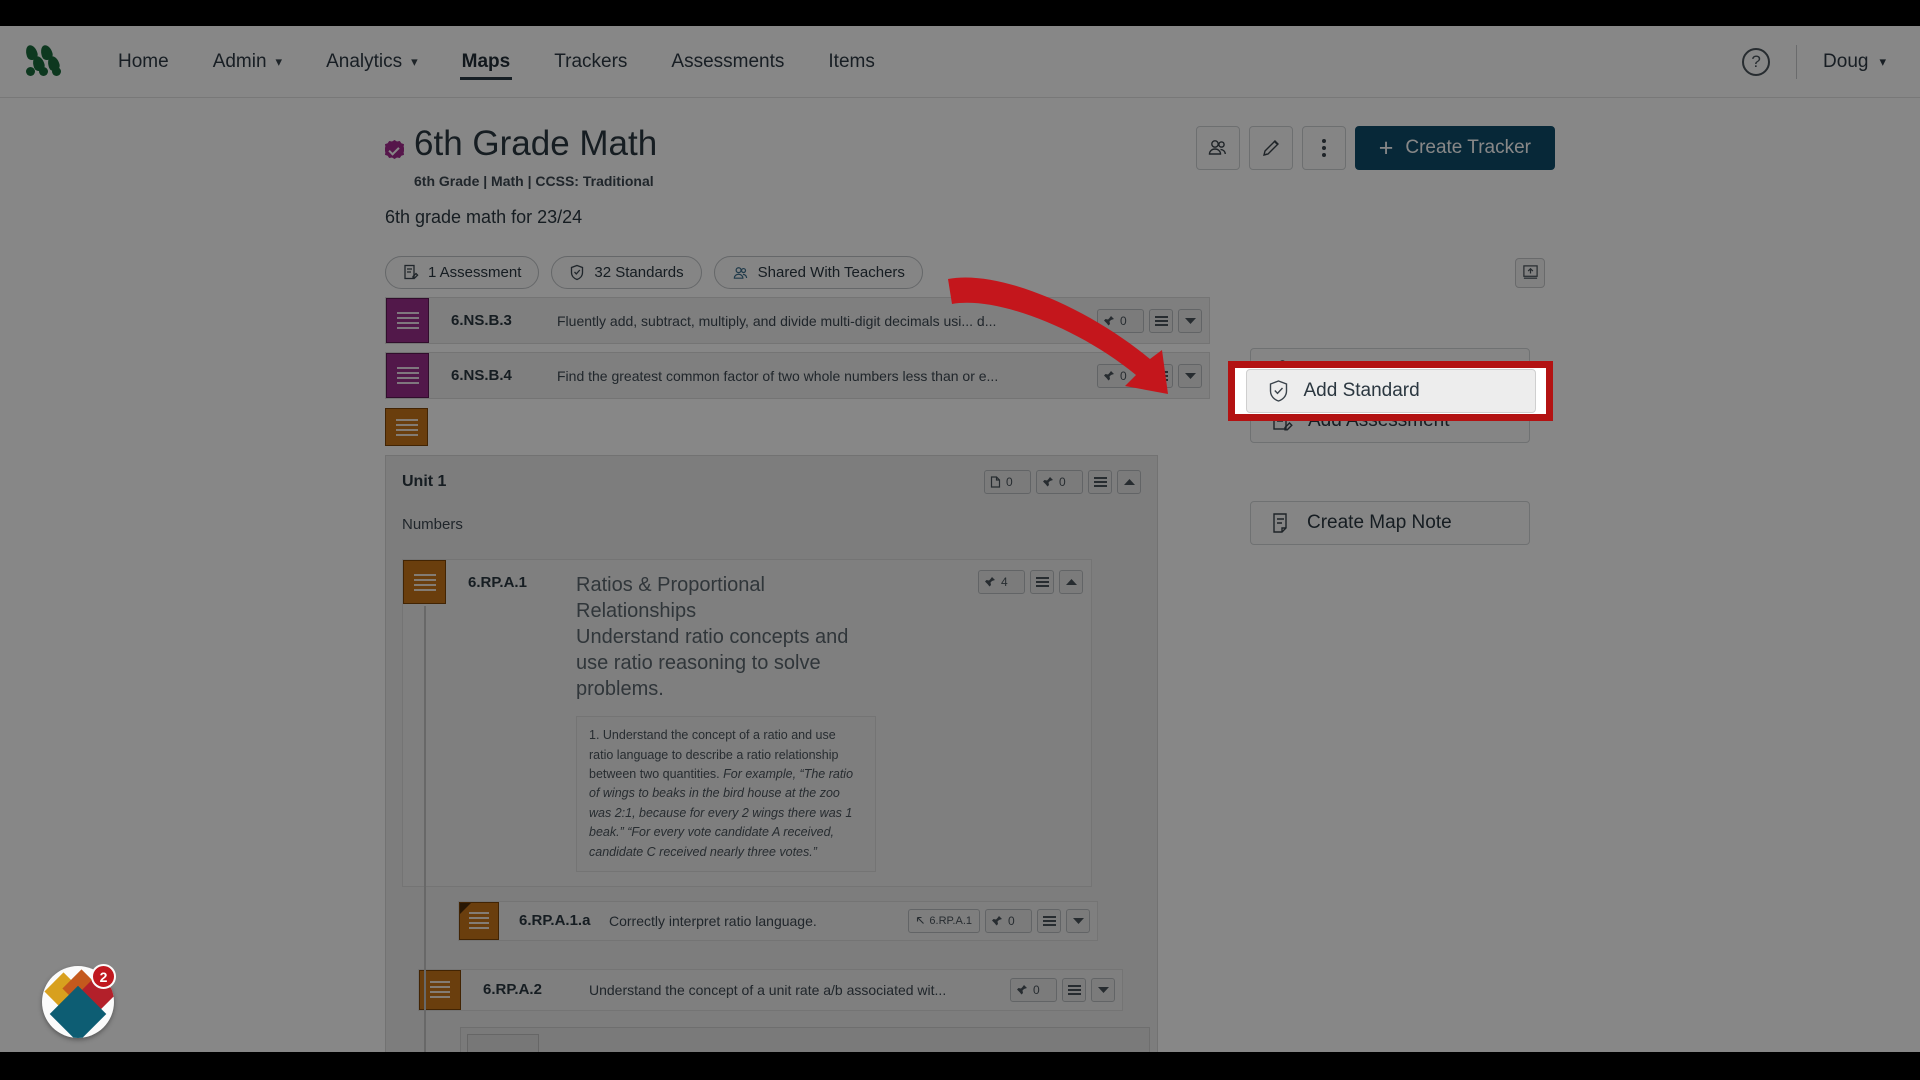  Describe the element at coordinates (45, 61) in the screenshot. I see `clover-leaves-logo` at that location.